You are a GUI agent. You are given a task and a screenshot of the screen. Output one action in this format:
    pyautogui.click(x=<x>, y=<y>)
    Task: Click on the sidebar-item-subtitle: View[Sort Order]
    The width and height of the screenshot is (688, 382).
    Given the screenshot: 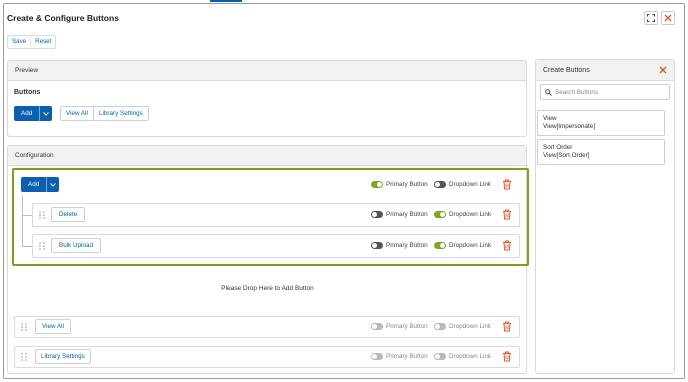 What is the action you would take?
    pyautogui.click(x=566, y=155)
    